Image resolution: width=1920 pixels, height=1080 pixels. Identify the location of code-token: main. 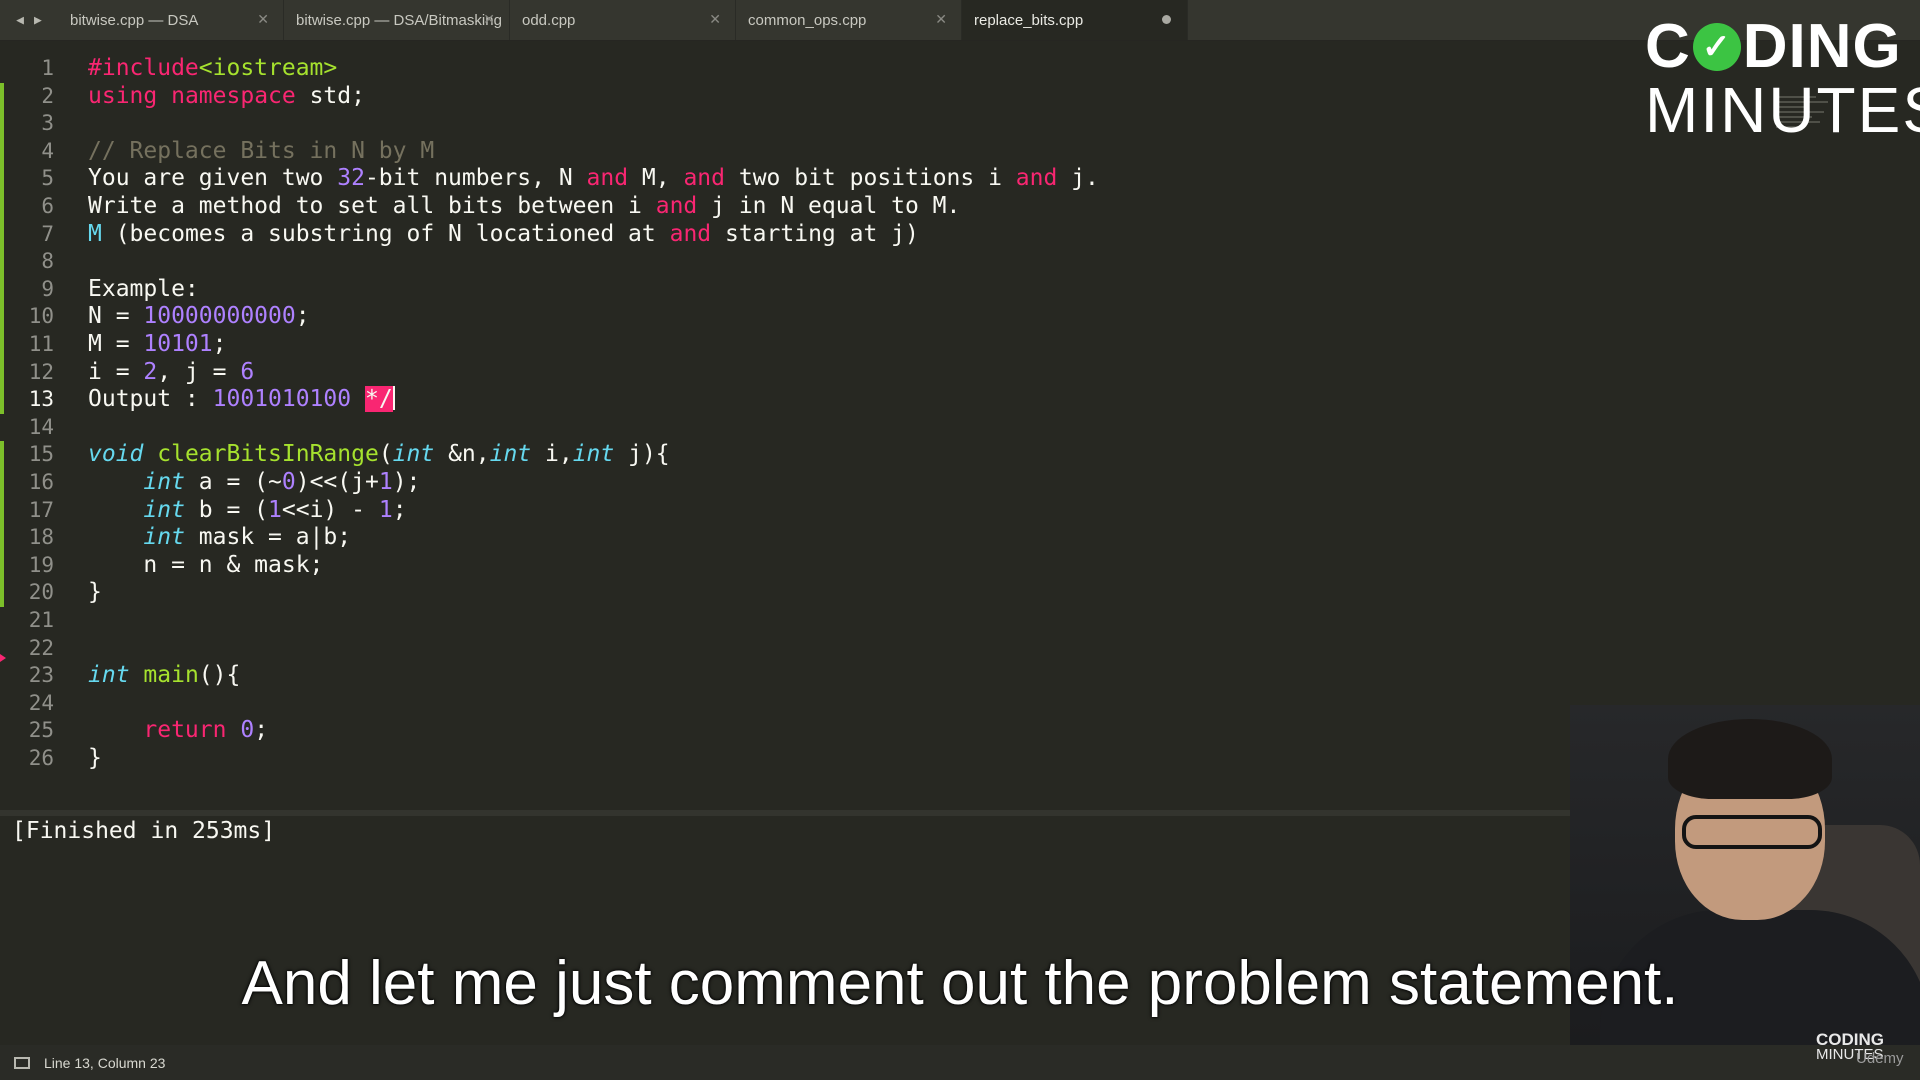
(171, 675).